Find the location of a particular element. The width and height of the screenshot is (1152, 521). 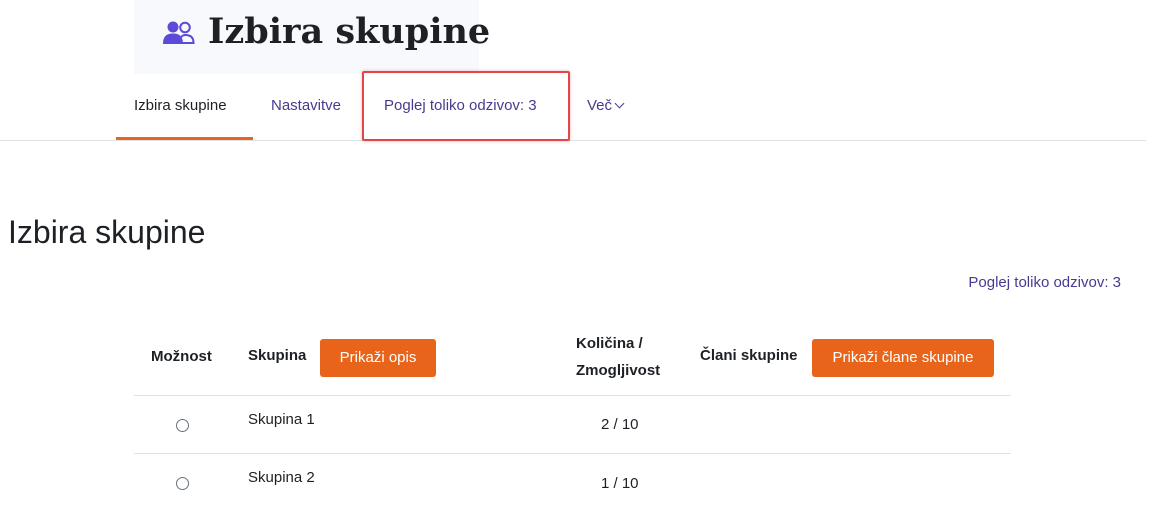

tab-more: Več is located at coordinates (606, 107).